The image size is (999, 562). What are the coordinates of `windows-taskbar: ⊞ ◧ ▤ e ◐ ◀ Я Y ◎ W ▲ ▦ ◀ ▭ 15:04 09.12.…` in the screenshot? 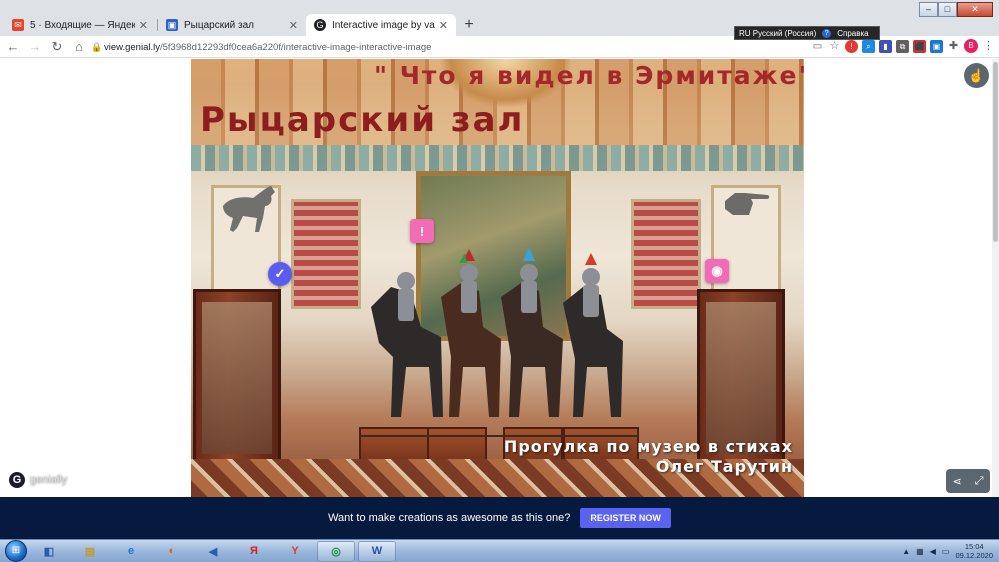 It's located at (499, 550).